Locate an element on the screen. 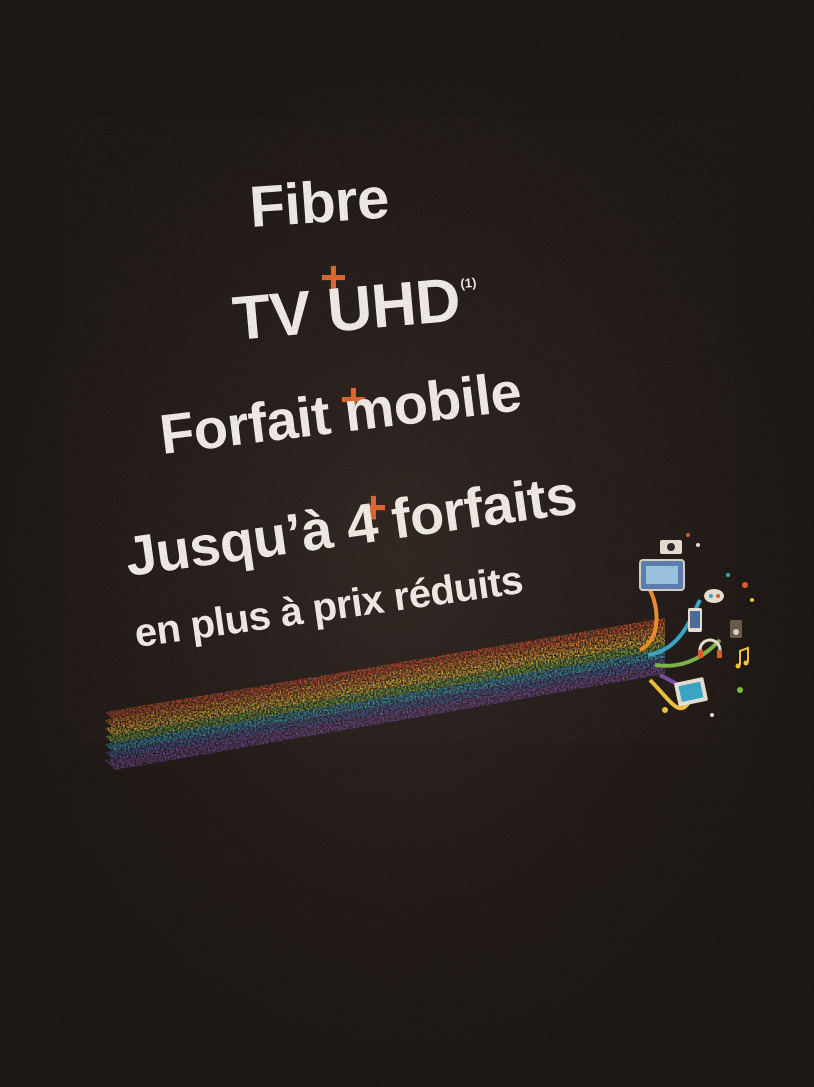  headline-line-tv-uhd: TV UHD(1) is located at coordinates (355, 309).